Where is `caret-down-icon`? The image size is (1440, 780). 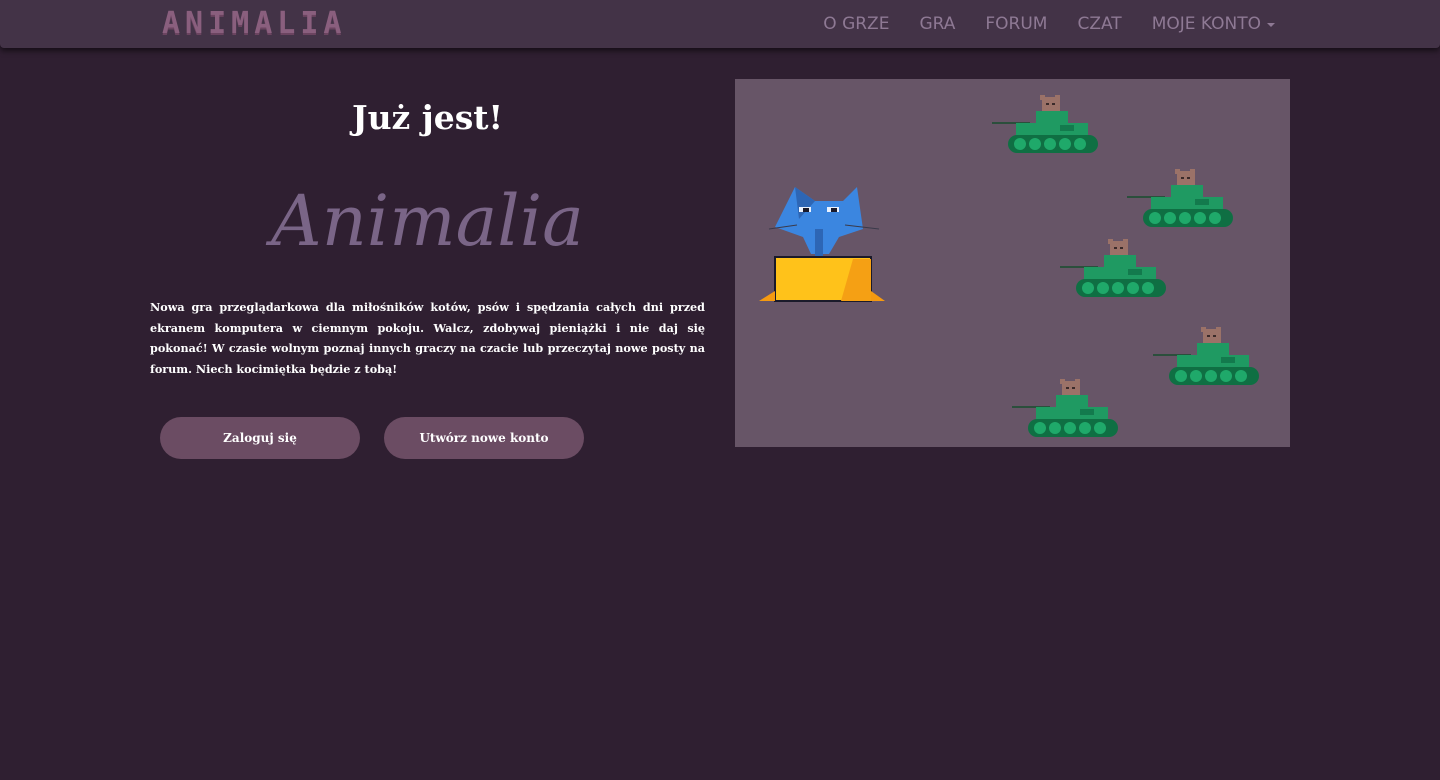 caret-down-icon is located at coordinates (1271, 25).